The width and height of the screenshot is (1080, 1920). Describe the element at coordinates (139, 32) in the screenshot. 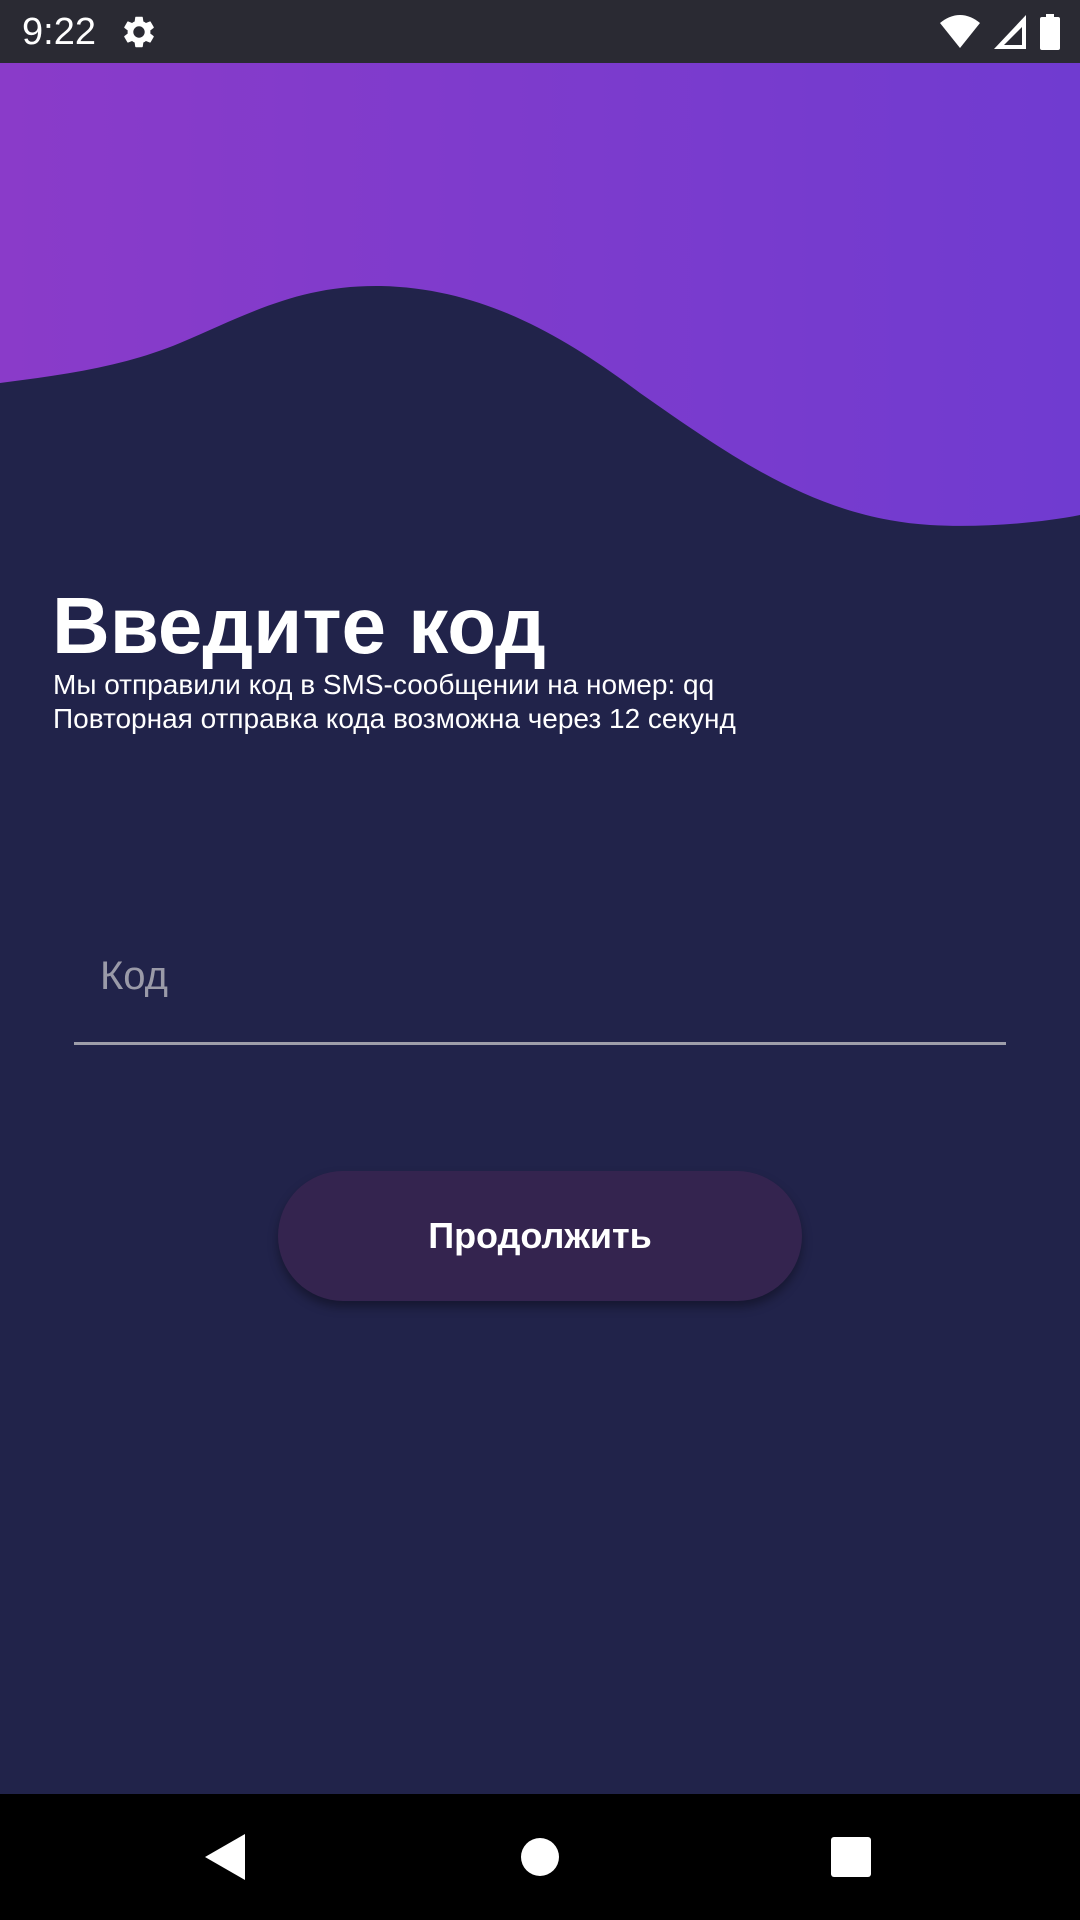

I see `gear-icon` at that location.